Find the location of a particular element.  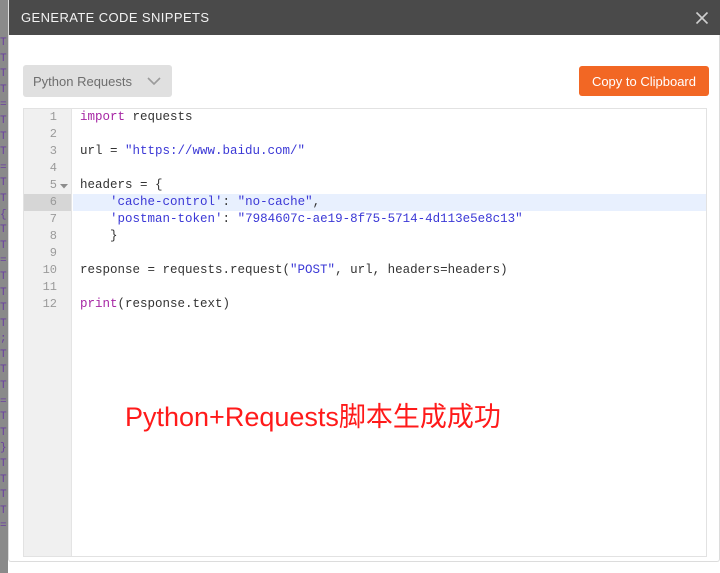

line-number: 11 is located at coordinates (49, 287).